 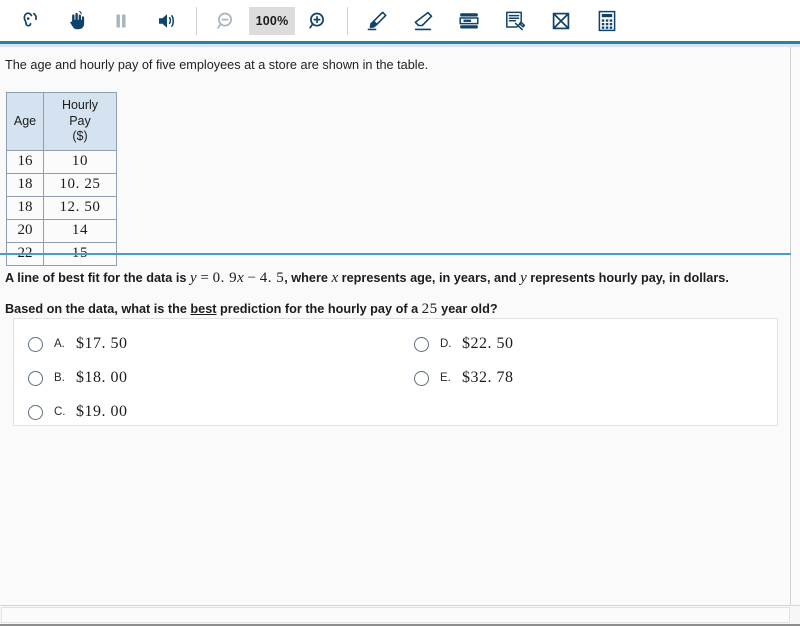 I want to click on choice-value-e: $32. 78, so click(x=488, y=377).